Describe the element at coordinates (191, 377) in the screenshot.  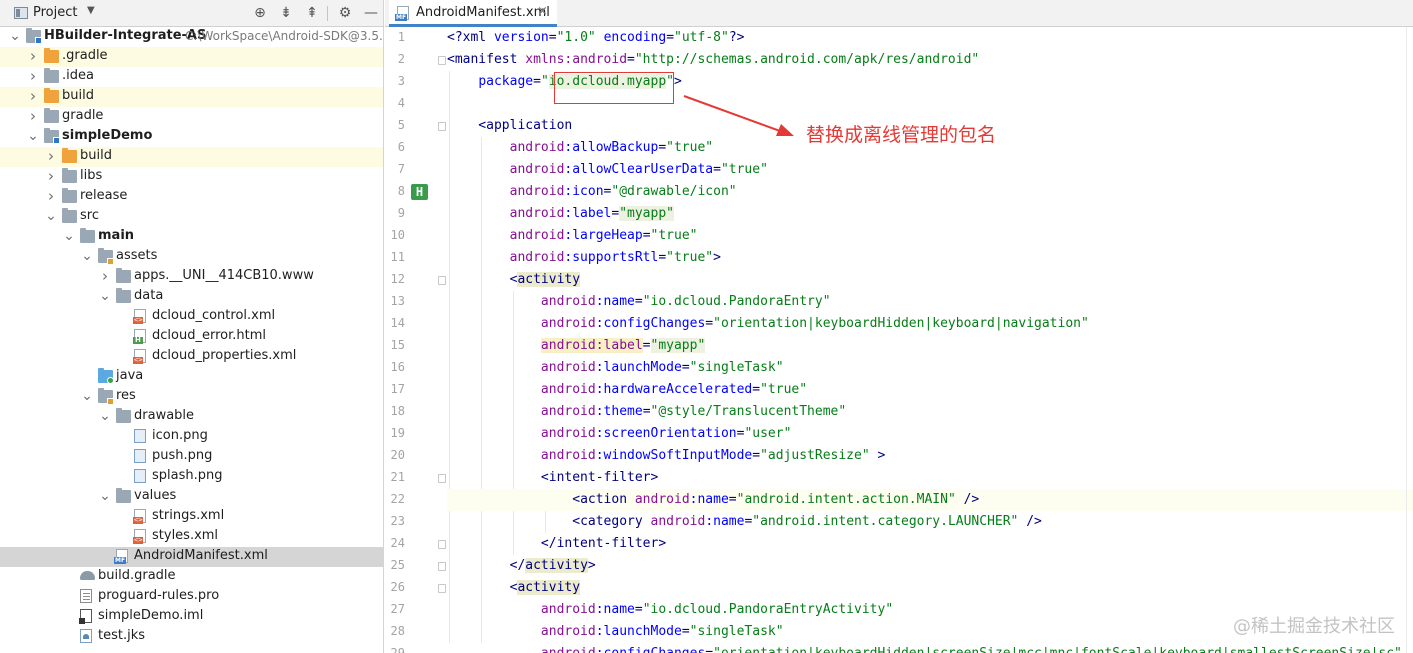
I see `tree-item: java` at that location.